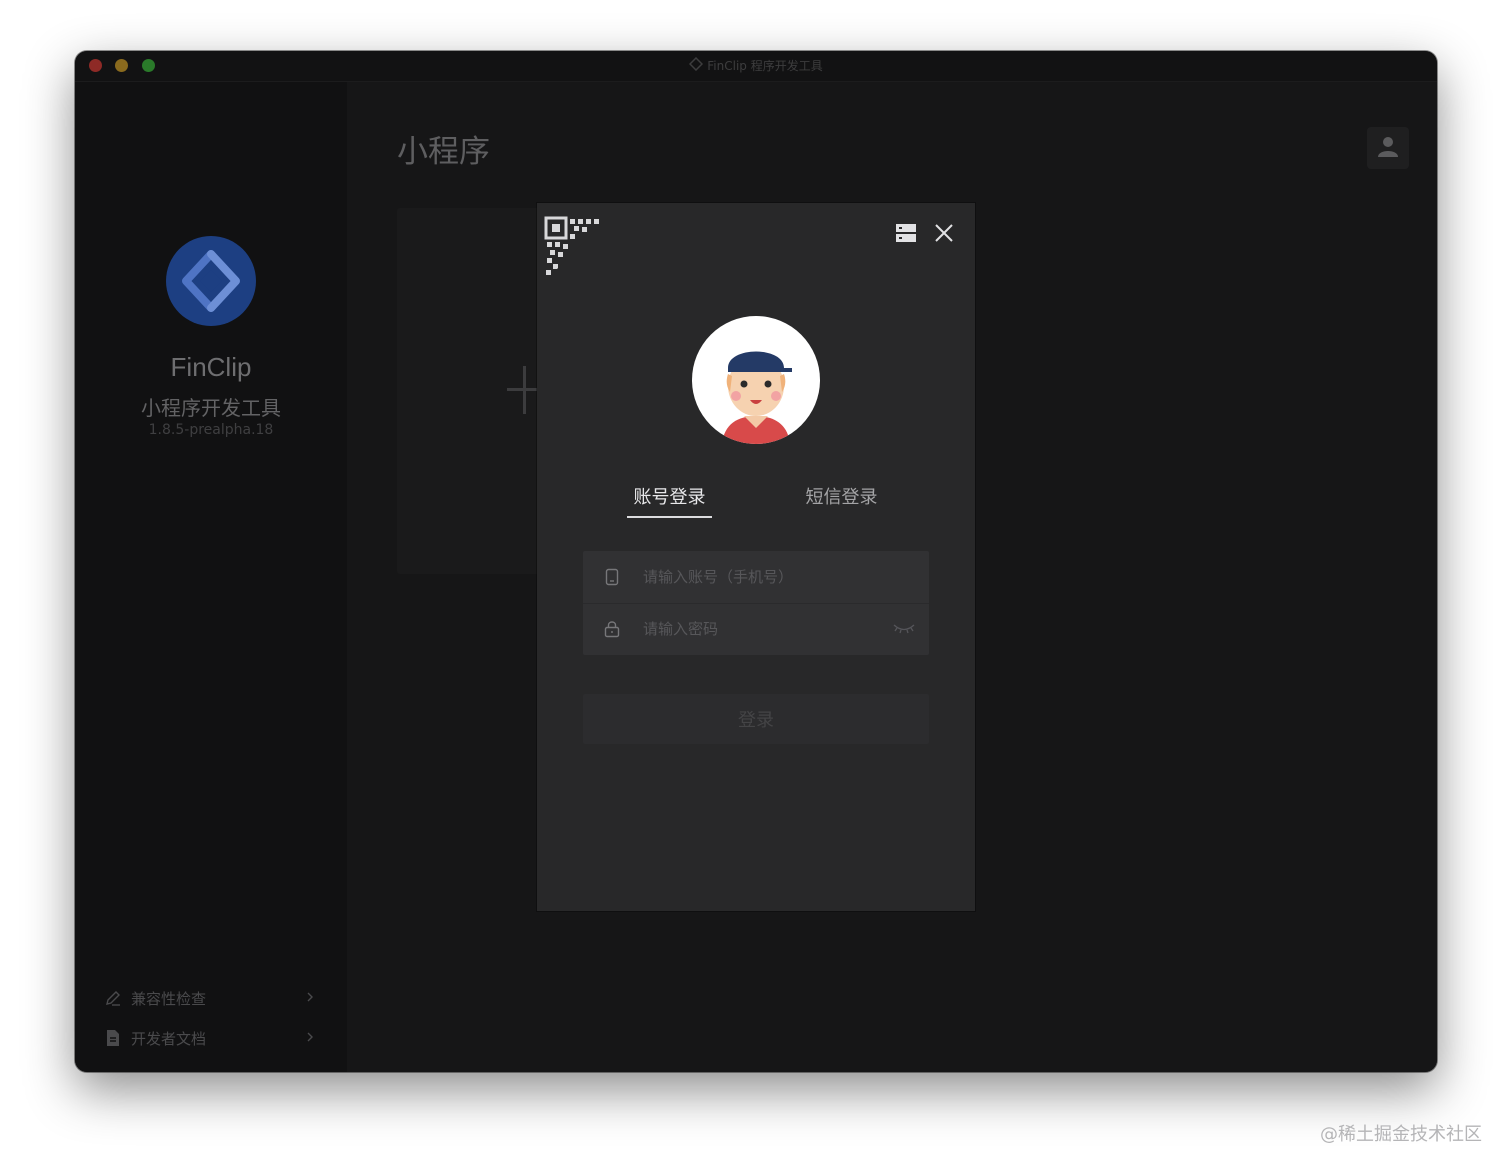 The image size is (1512, 1171). Describe the element at coordinates (612, 629) in the screenshot. I see `lock-icon` at that location.